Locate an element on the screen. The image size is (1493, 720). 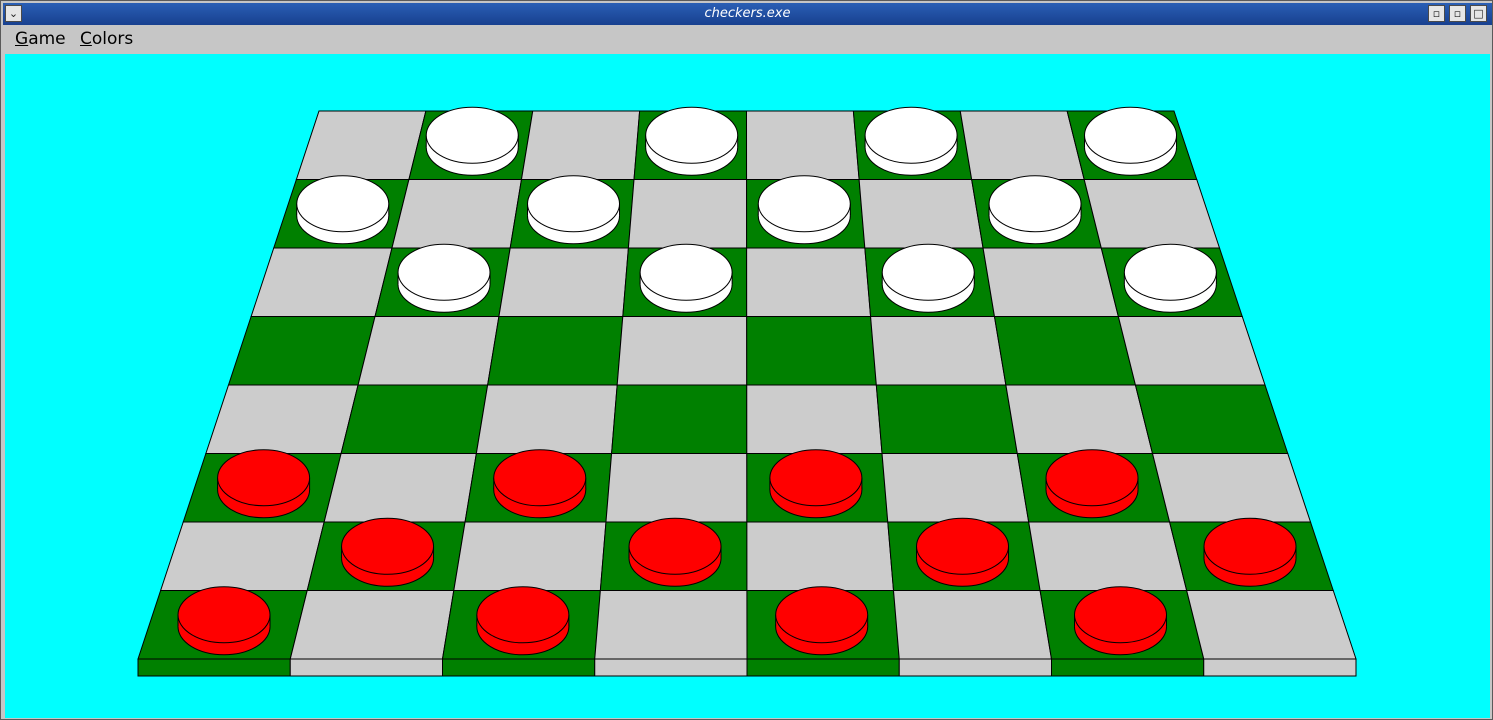
menu-game-label: ame is located at coordinates (47, 39).